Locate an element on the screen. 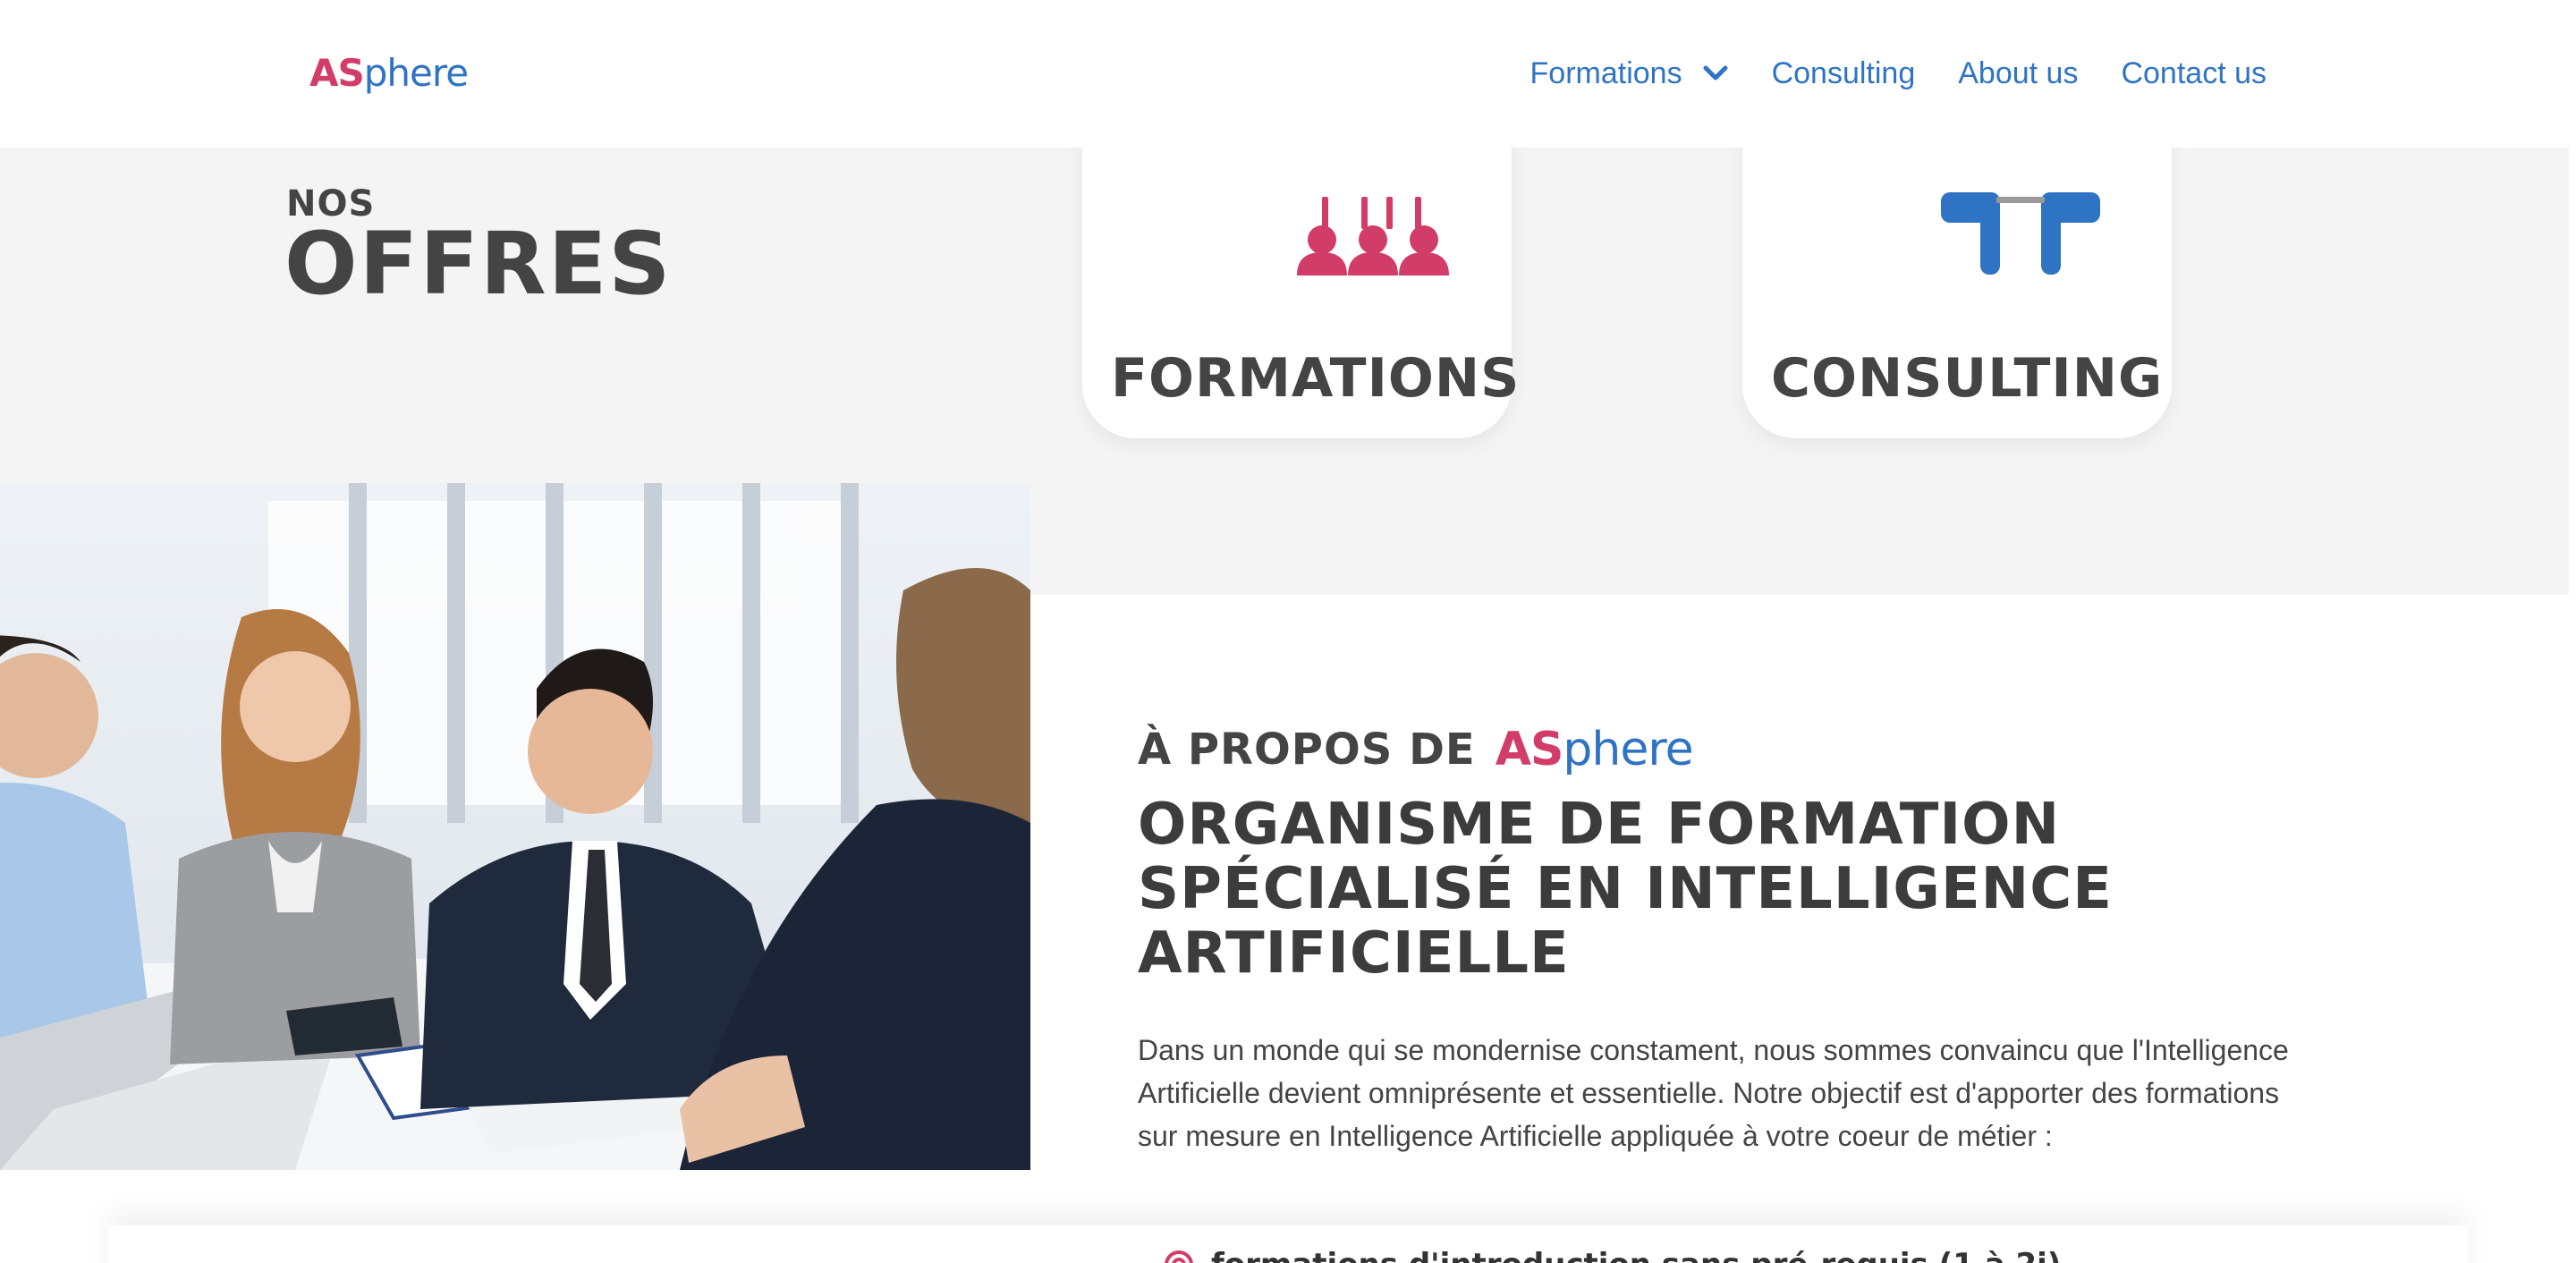 The image size is (2576, 1263). offer-card-consulting: CONSULTING is located at coordinates (1957, 268).